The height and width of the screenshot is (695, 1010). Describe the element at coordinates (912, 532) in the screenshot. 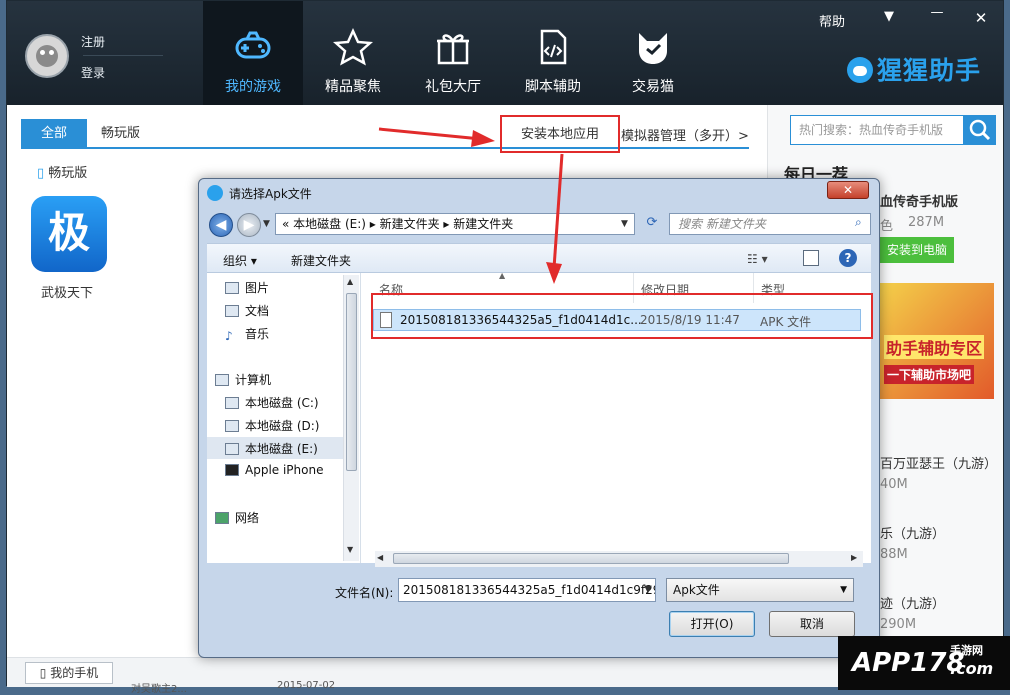

I see `list-item-name: 乐（九游）` at that location.